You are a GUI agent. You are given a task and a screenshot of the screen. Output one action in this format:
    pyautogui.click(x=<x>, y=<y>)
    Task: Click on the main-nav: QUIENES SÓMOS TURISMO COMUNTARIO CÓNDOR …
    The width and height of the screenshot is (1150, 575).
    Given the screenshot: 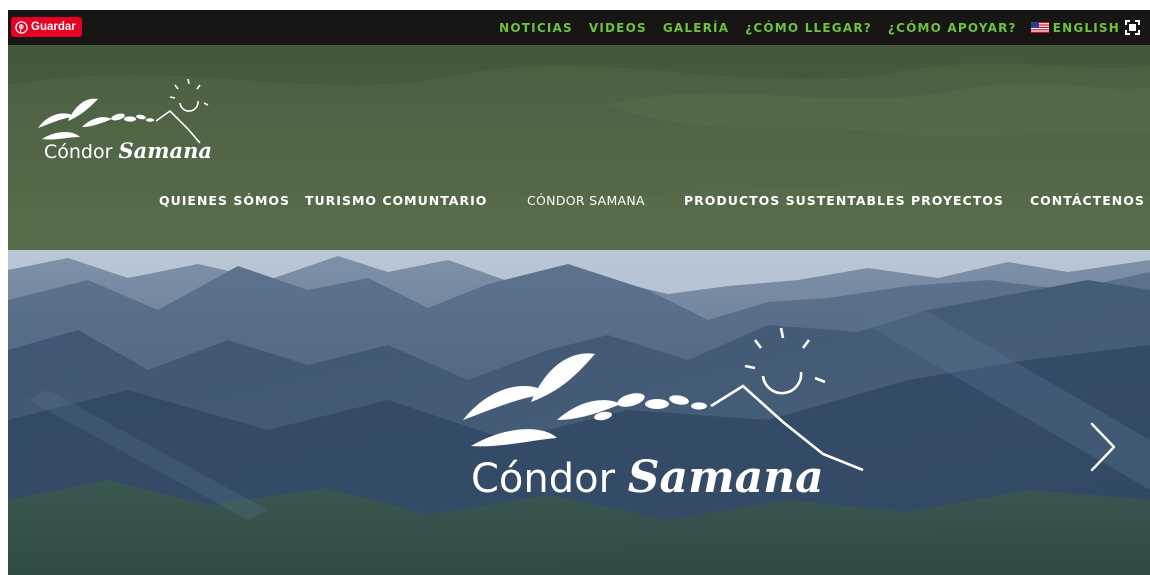 What is the action you would take?
    pyautogui.click(x=579, y=204)
    